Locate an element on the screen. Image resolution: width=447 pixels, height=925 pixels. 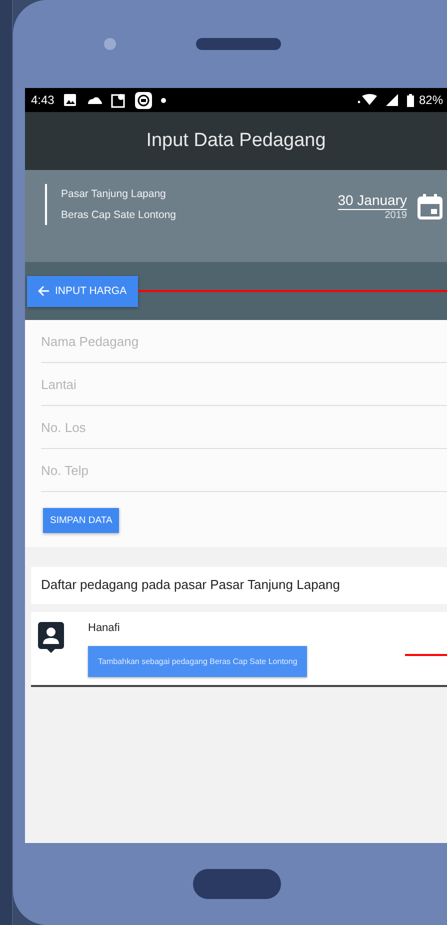
app-icon is located at coordinates (143, 100).